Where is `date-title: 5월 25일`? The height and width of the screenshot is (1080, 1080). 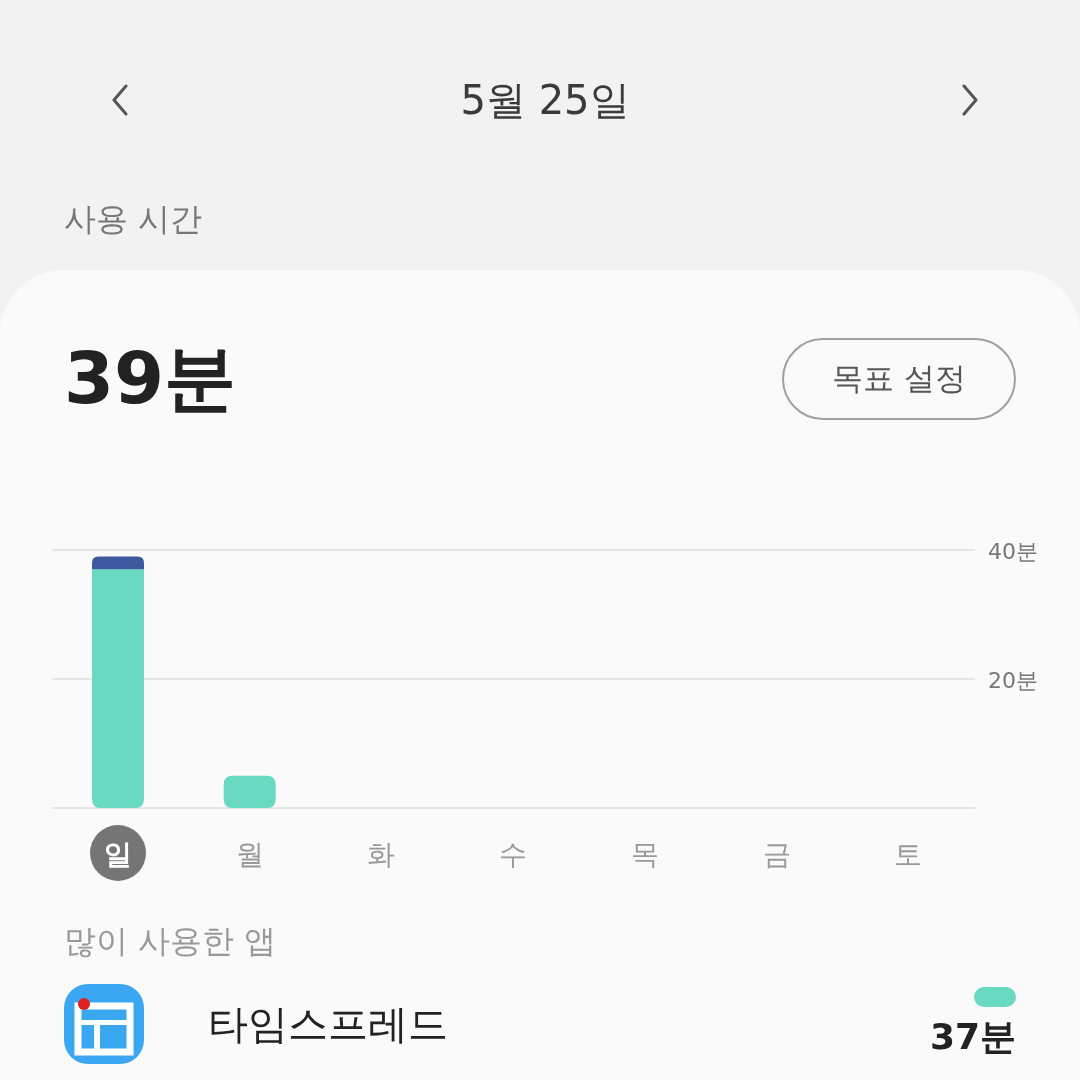
date-title: 5월 25일 is located at coordinates (545, 100).